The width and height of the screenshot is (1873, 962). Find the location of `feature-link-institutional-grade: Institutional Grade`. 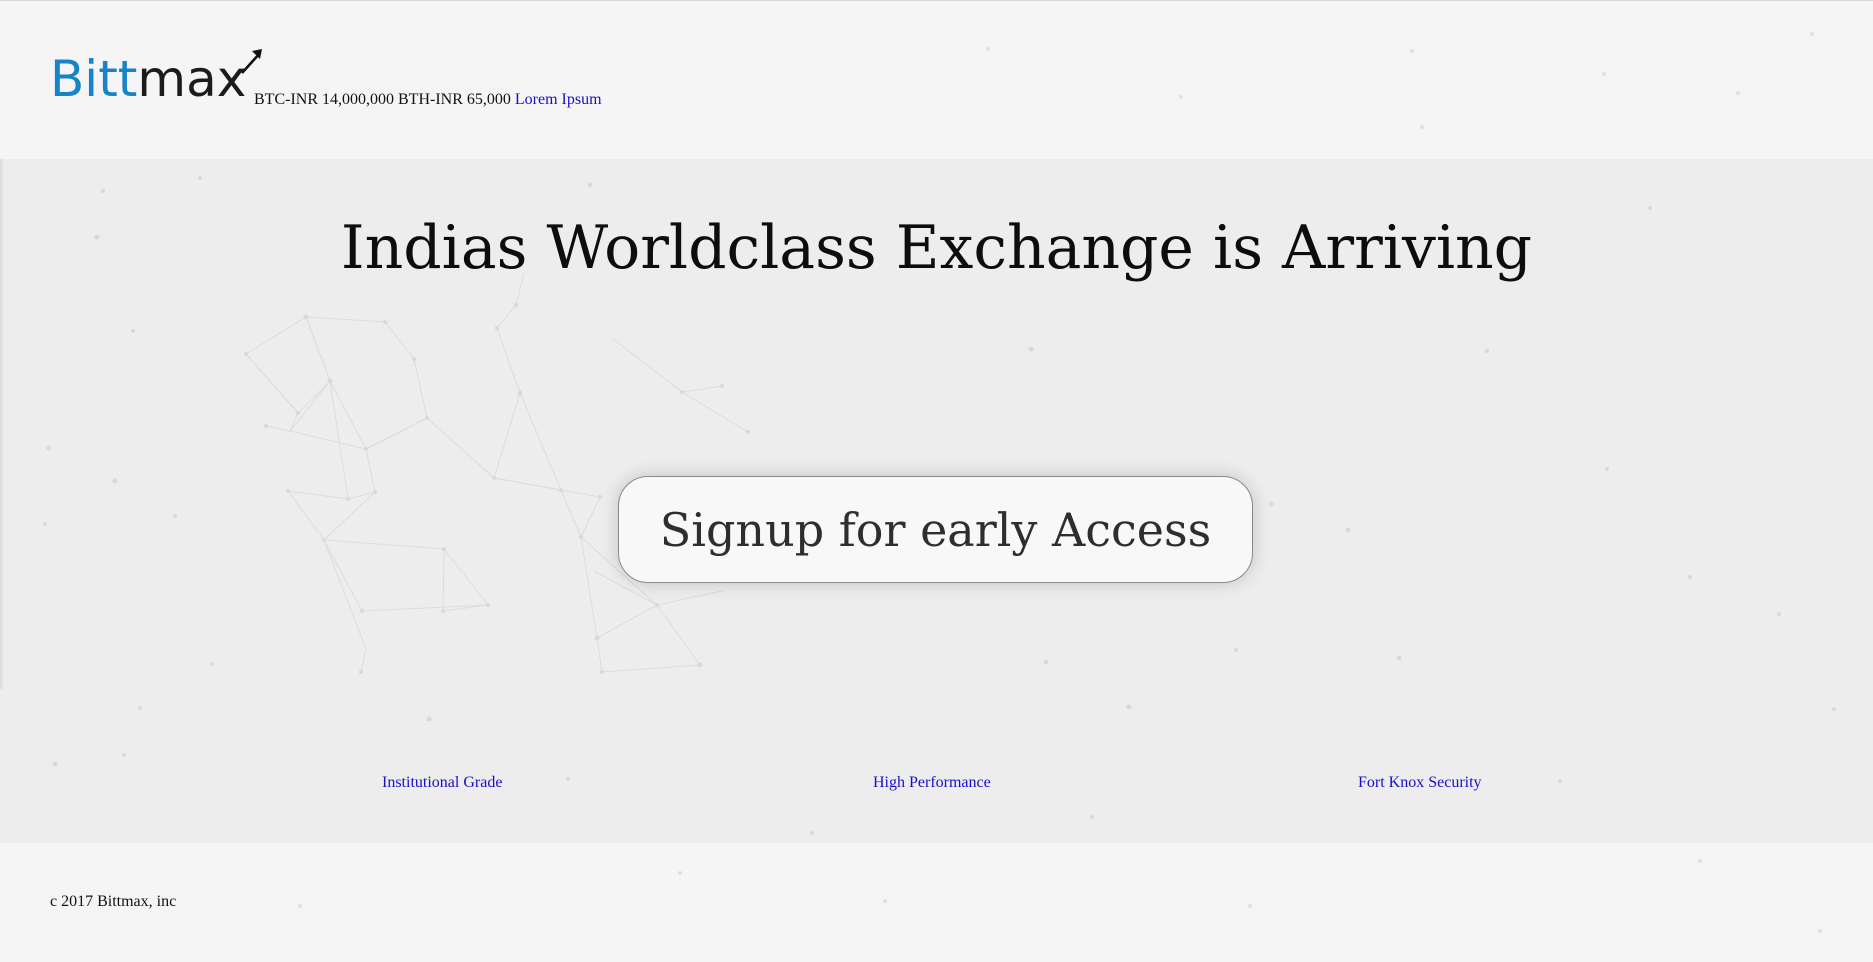

feature-link-institutional-grade: Institutional Grade is located at coordinates (442, 783).